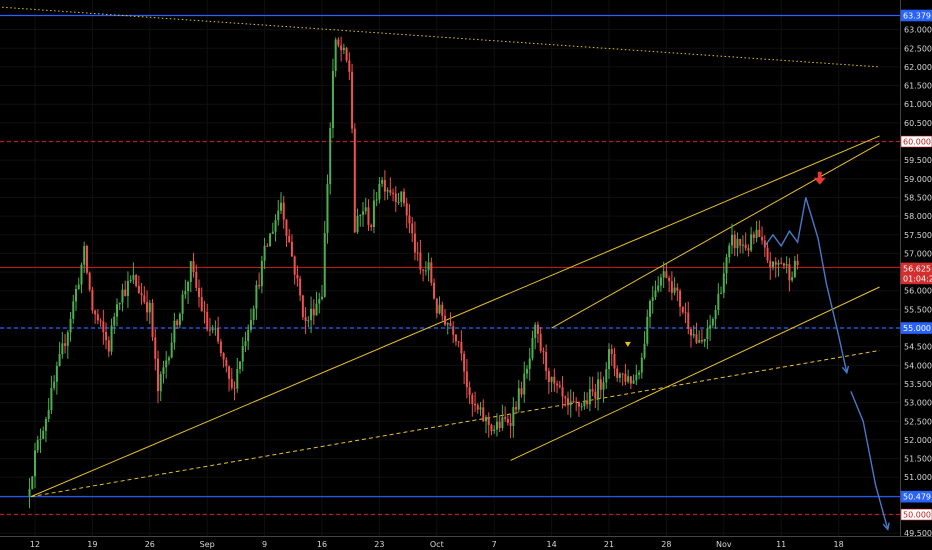 The image size is (932, 550). I want to click on time-tick-label: 16, so click(322, 544).